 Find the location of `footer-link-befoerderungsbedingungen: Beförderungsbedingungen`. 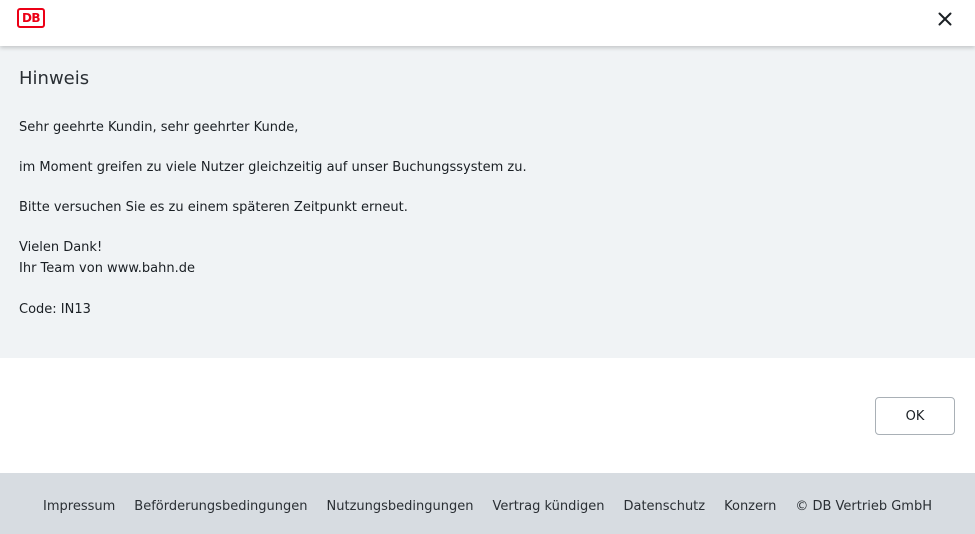

footer-link-befoerderungsbedingungen: Beförderungsbedingungen is located at coordinates (220, 506).